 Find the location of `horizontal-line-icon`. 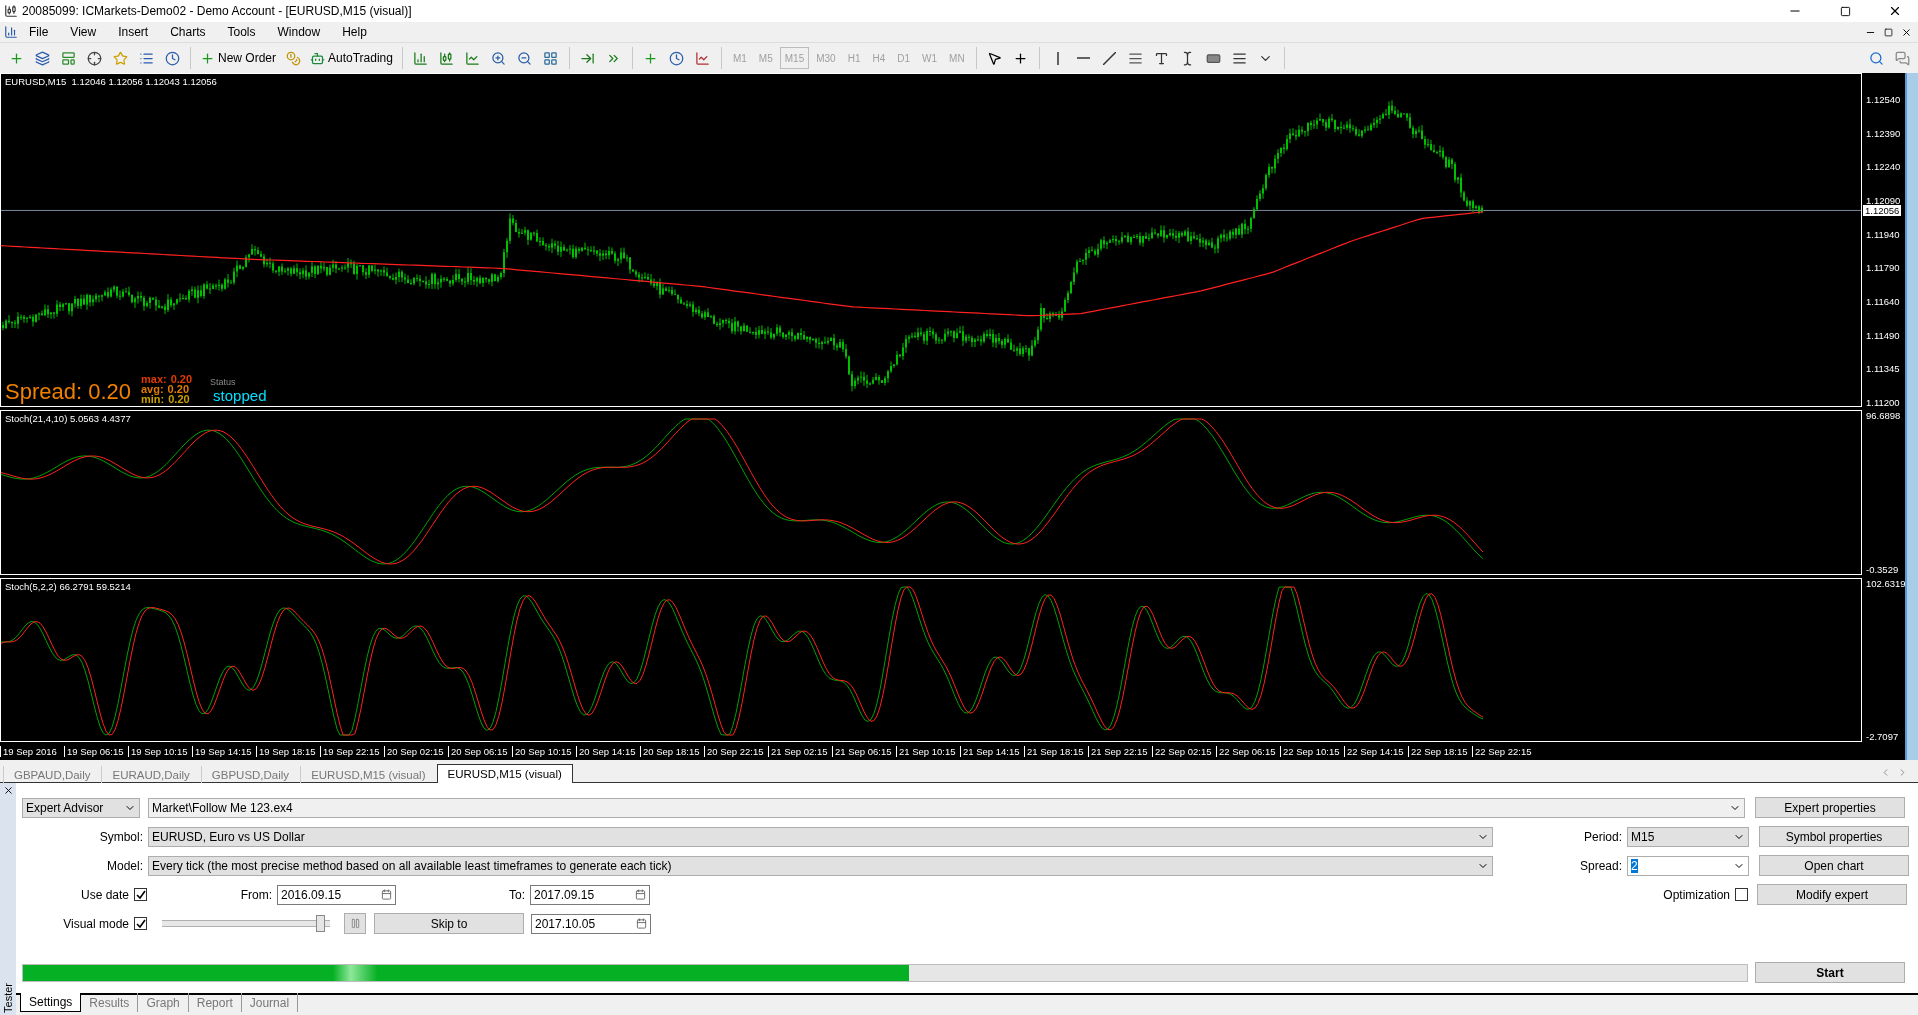

horizontal-line-icon is located at coordinates (1084, 58).